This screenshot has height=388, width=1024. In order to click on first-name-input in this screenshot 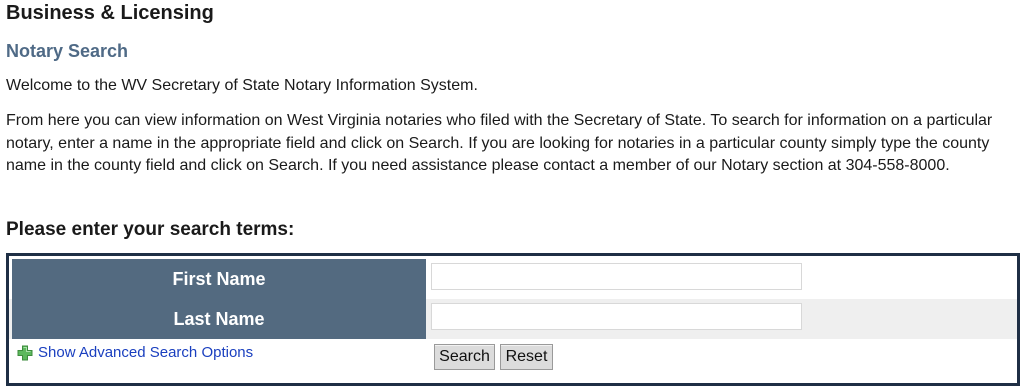, I will do `click(616, 276)`.